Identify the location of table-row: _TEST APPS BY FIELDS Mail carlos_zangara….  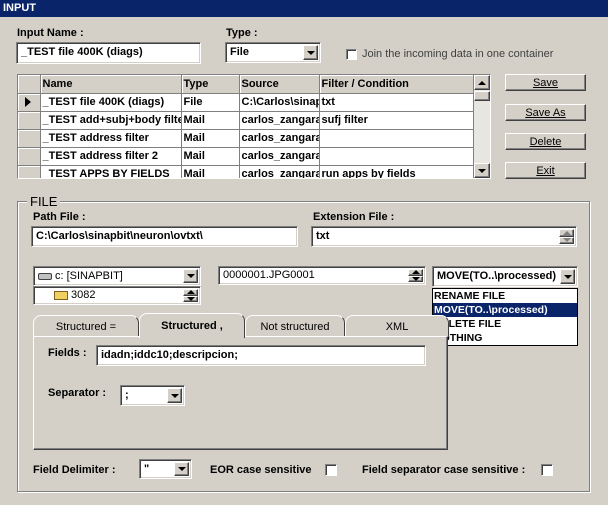
(246, 171).